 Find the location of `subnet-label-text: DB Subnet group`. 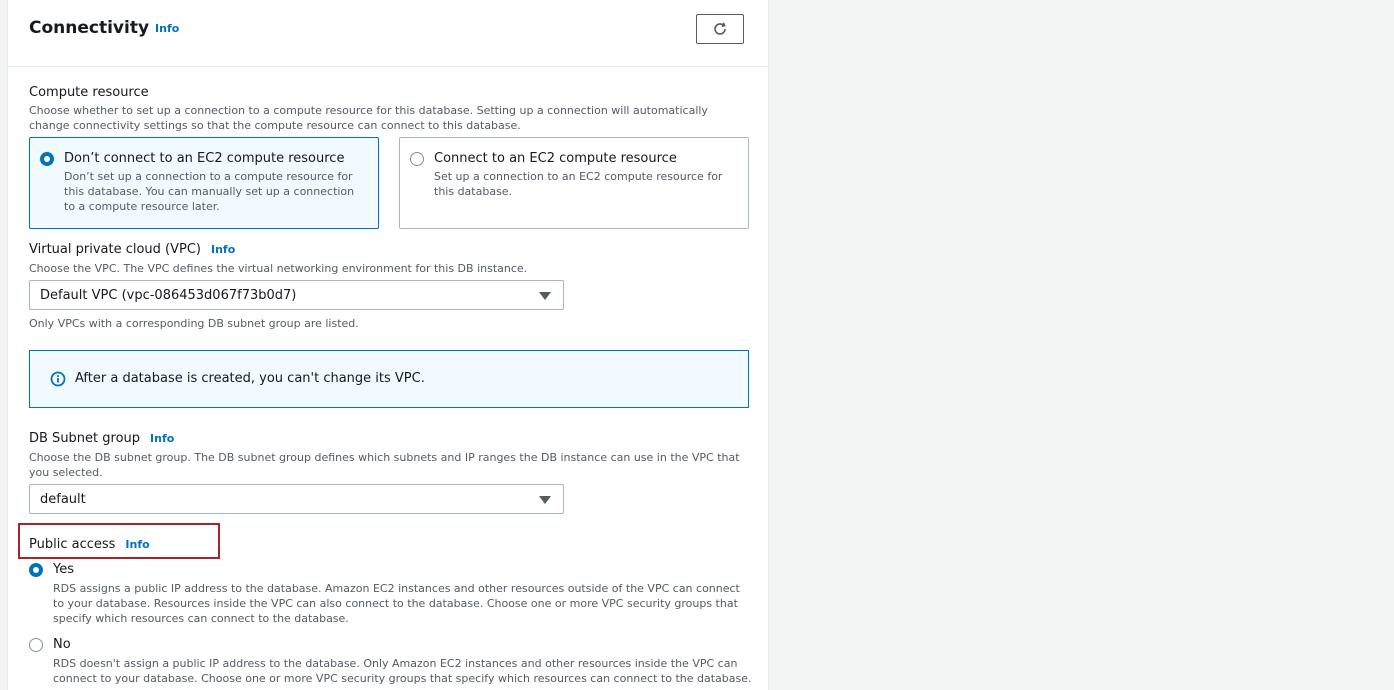

subnet-label-text: DB Subnet group is located at coordinates (85, 438).